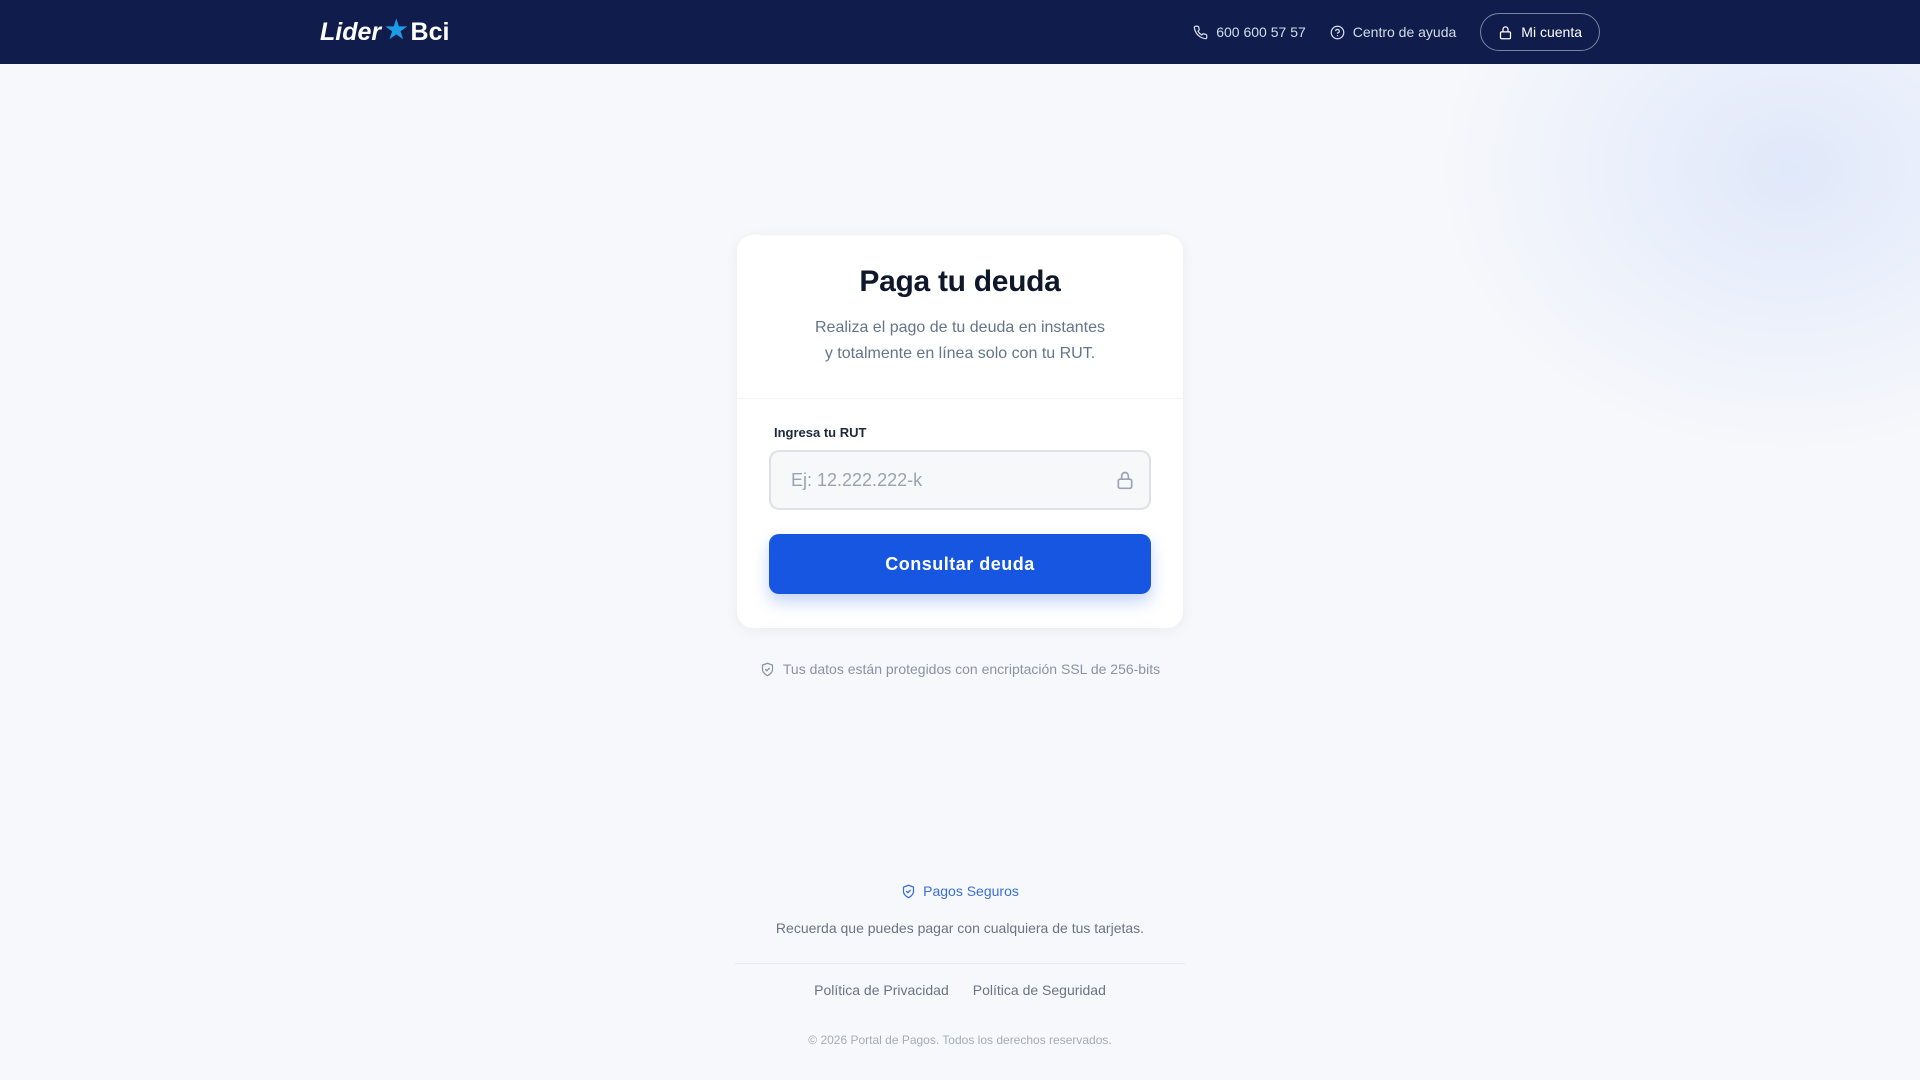 Image resolution: width=1920 pixels, height=1080 pixels. What do you see at coordinates (1660, 274) in the screenshot?
I see `background-glow` at bounding box center [1660, 274].